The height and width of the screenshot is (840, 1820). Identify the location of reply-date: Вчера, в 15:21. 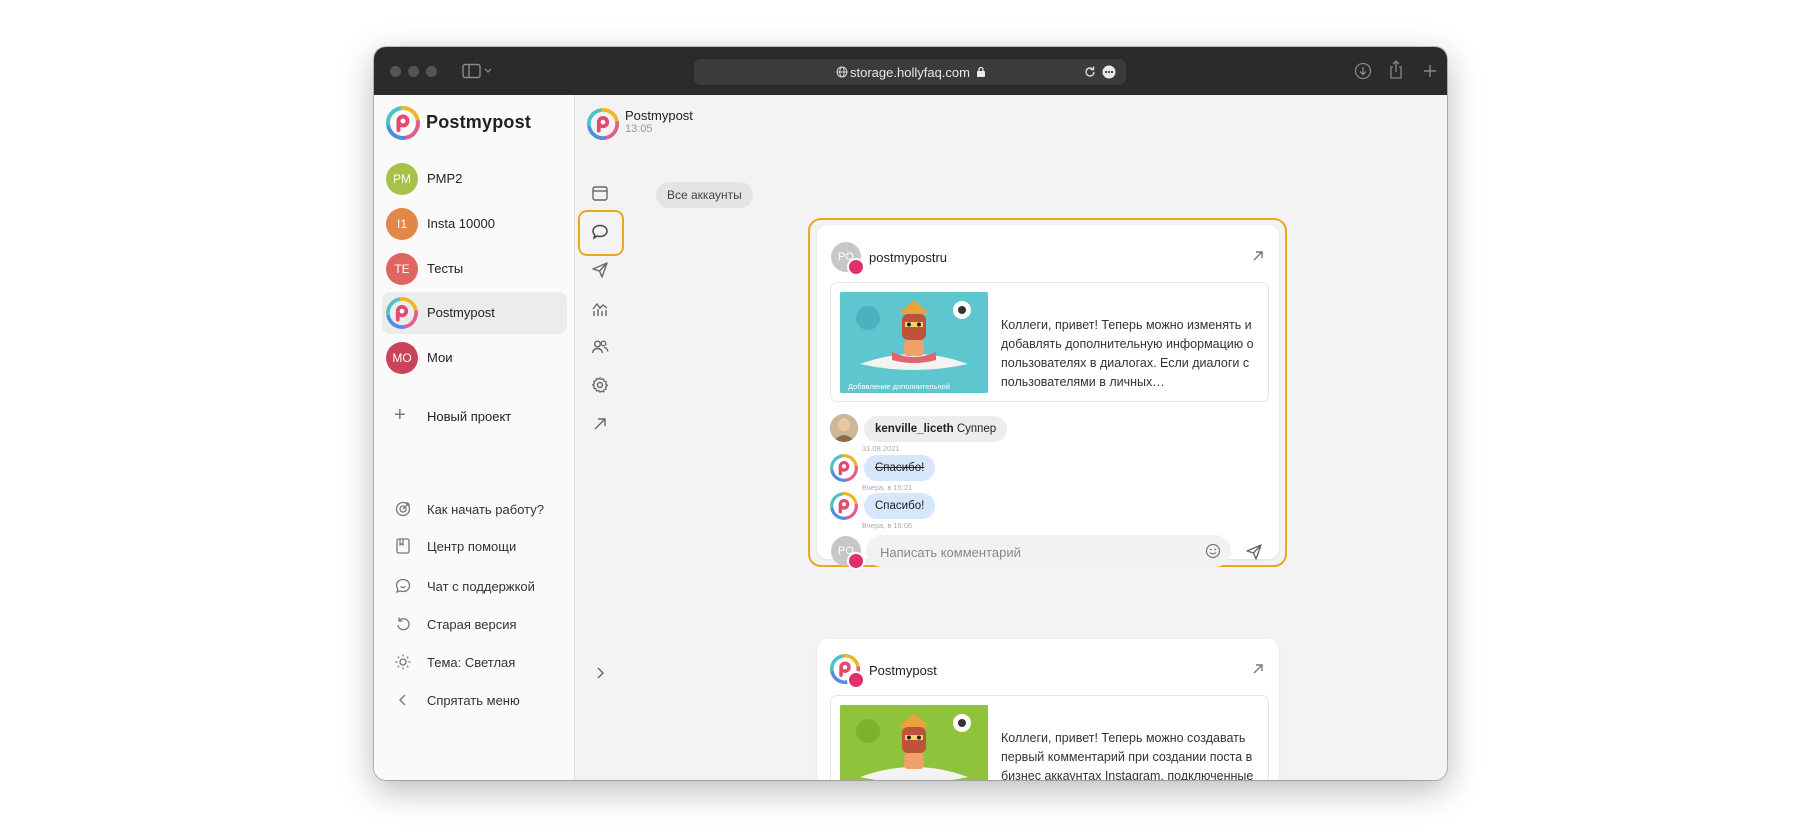
(887, 487).